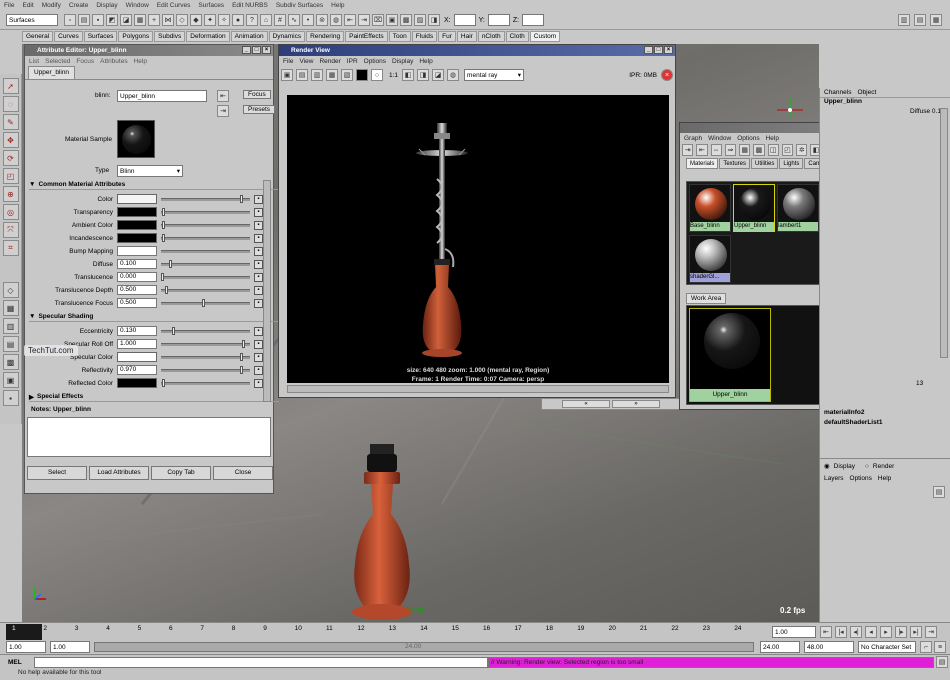  What do you see at coordinates (434, 20) in the screenshot?
I see `numeric-input-icon: ◨` at bounding box center [434, 20].